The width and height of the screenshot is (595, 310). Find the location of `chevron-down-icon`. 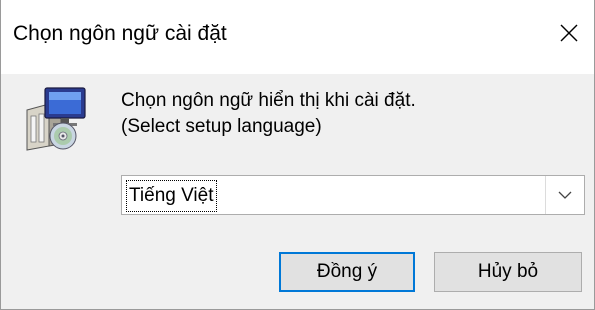

chevron-down-icon is located at coordinates (565, 195).